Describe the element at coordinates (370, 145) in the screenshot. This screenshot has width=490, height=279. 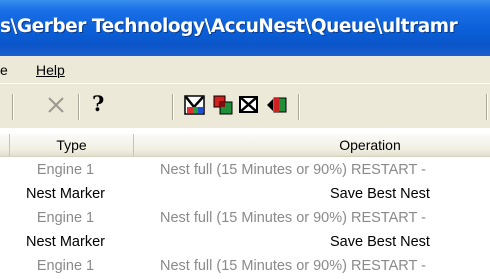
I see `column-header-operation-label: Operation` at that location.